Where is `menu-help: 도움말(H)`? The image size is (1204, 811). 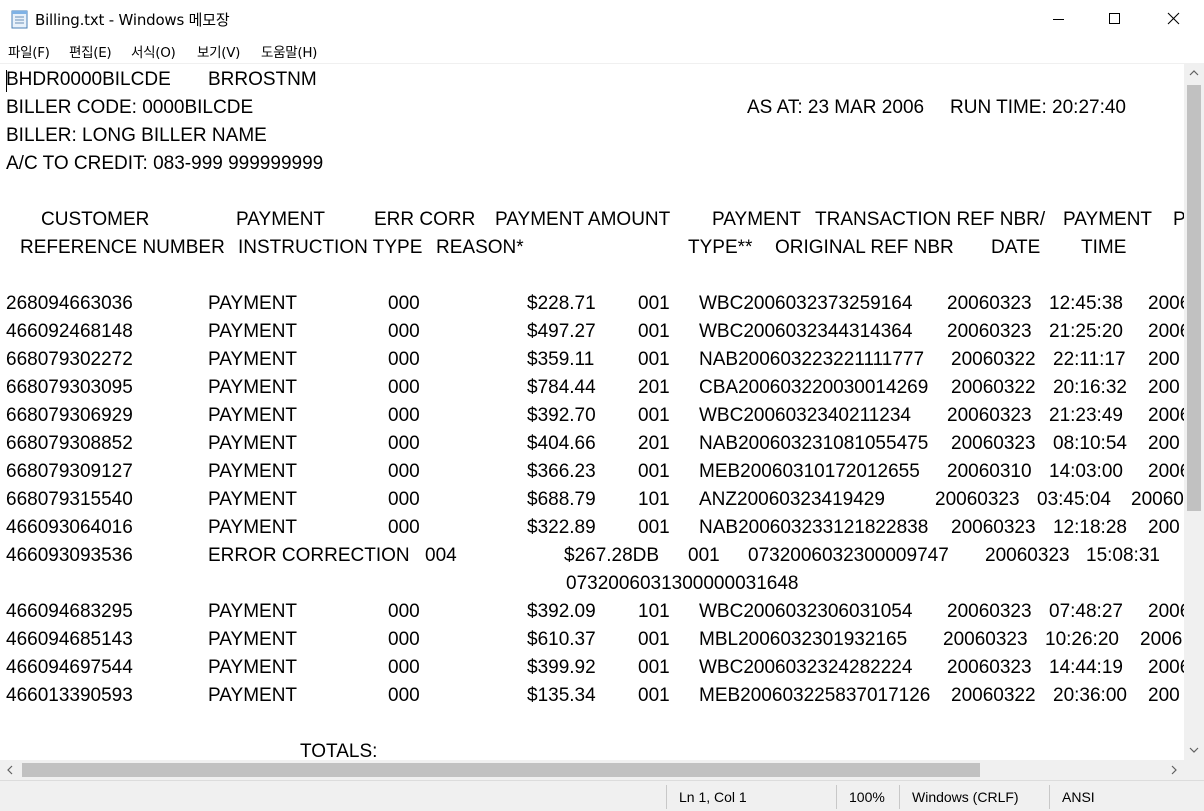
menu-help: 도움말(H) is located at coordinates (289, 51).